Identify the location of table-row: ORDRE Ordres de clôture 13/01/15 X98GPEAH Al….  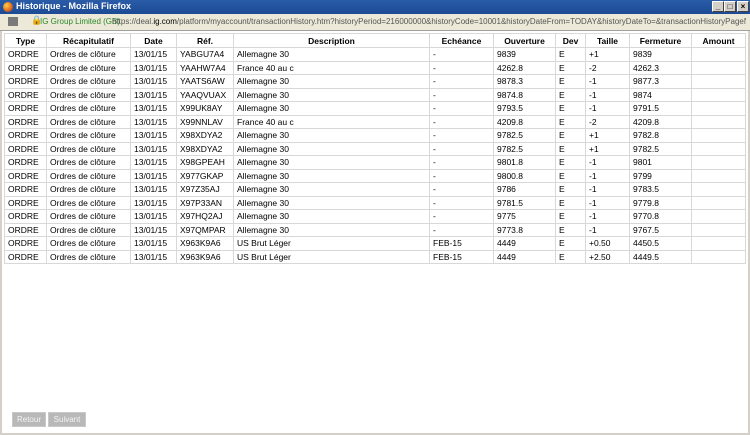
(375, 162).